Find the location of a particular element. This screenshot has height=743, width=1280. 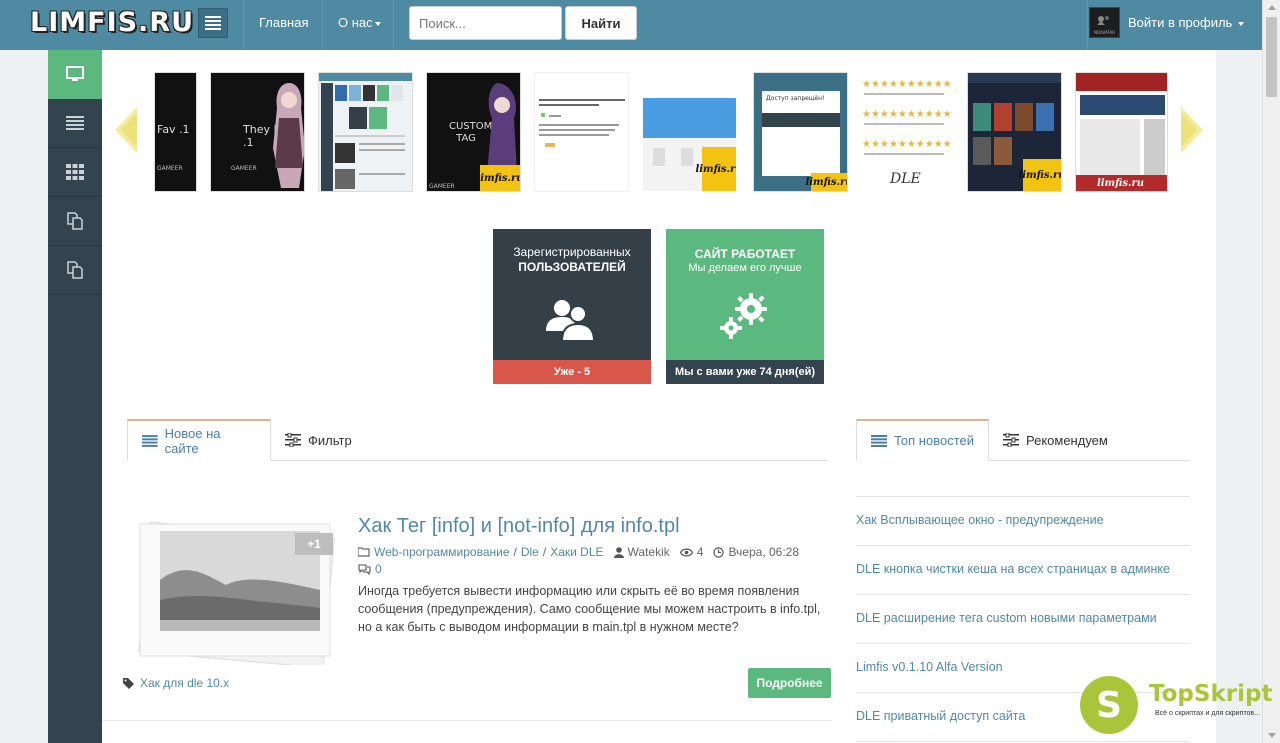

scrollbar-thumb is located at coordinates (1271, 57).